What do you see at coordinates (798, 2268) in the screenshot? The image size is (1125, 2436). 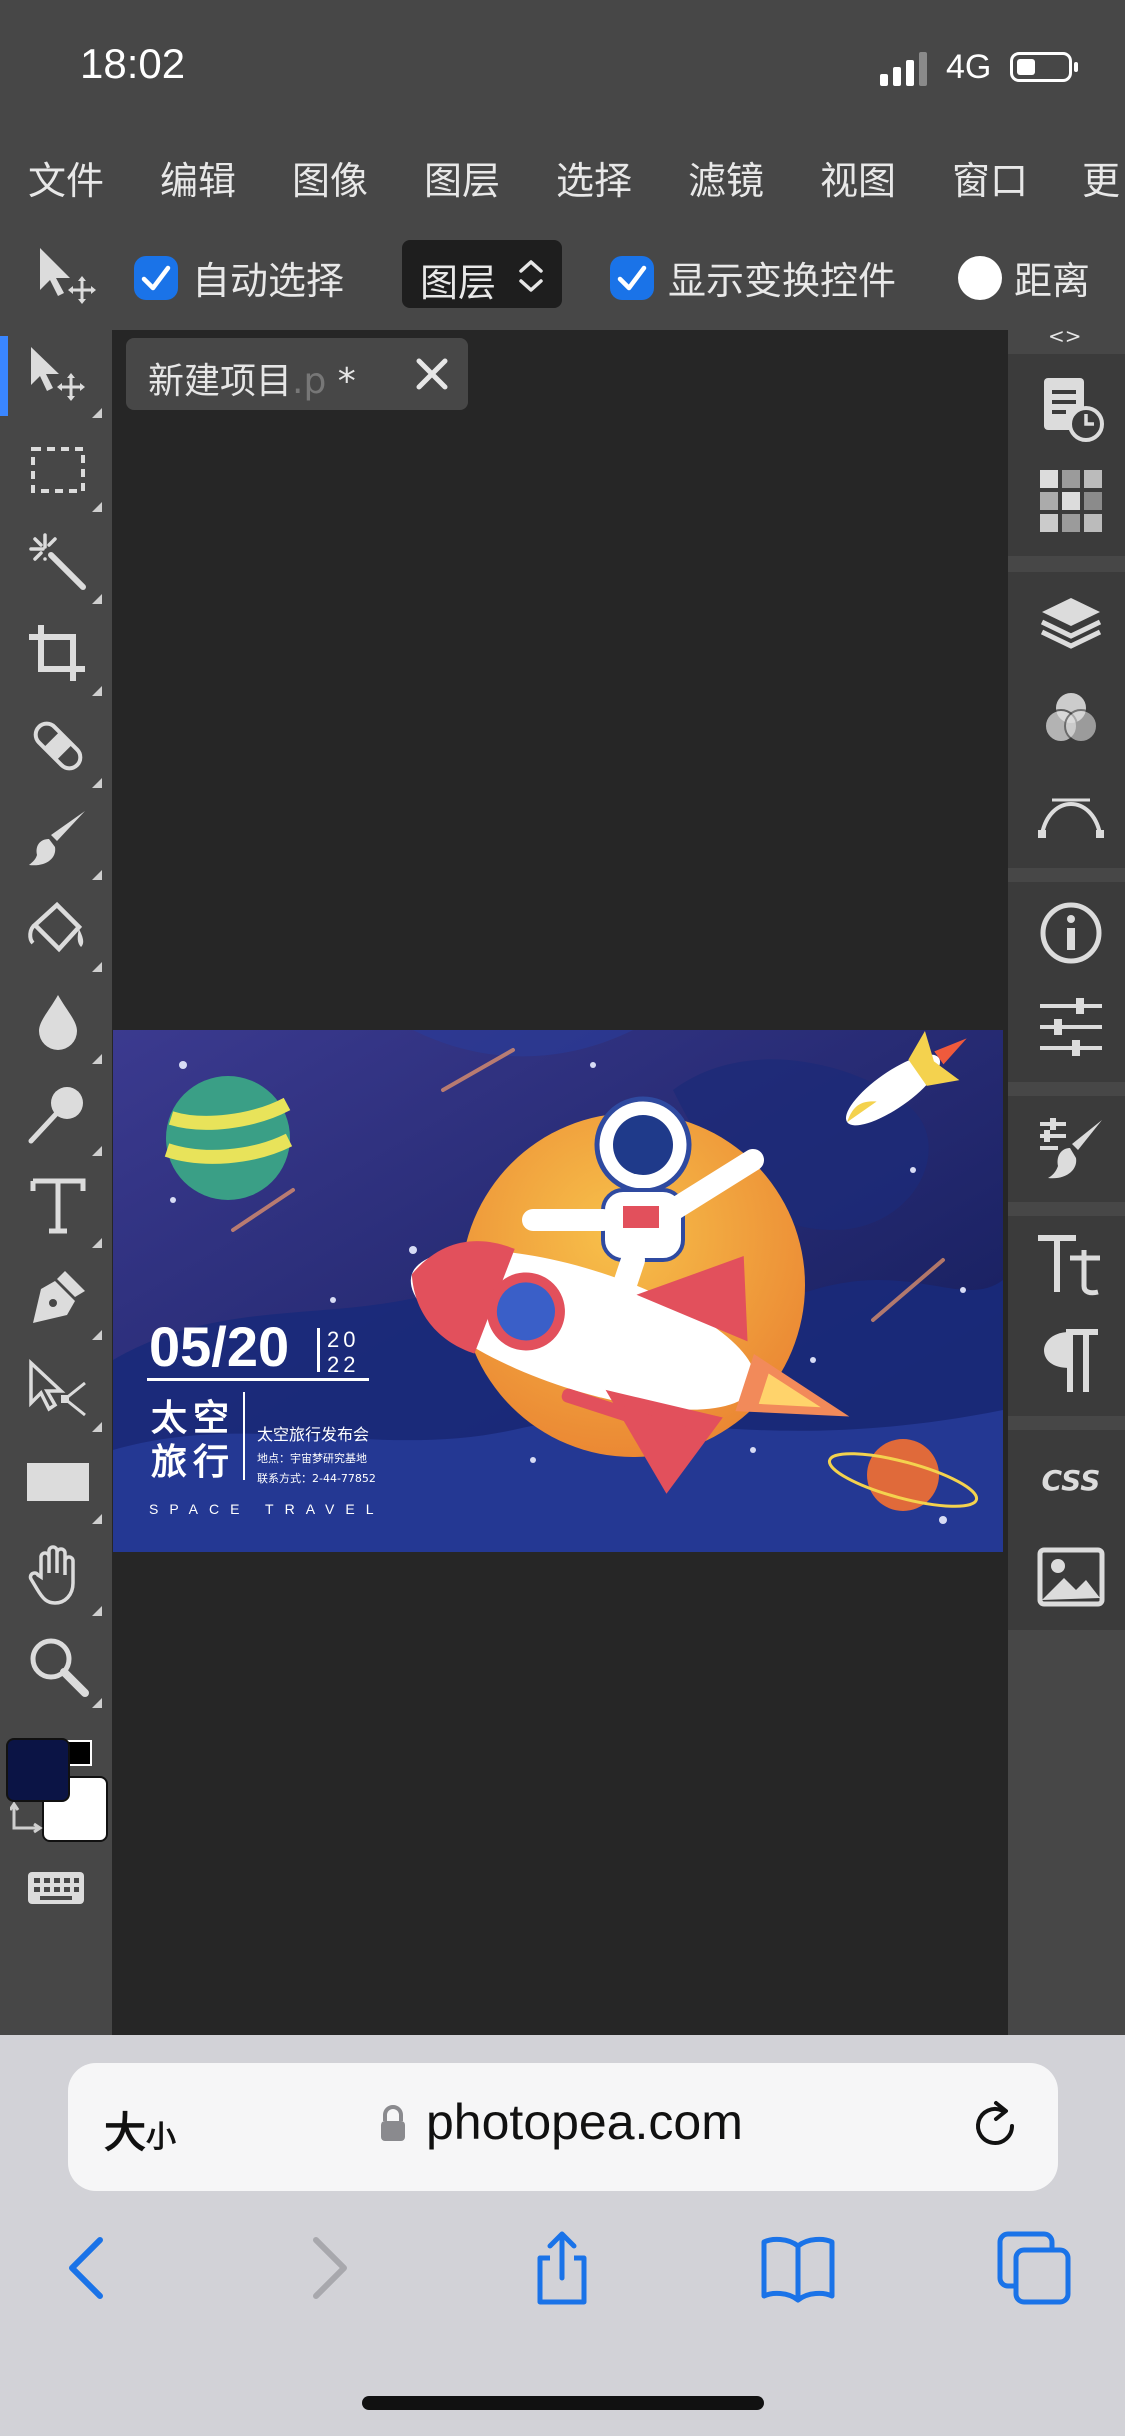 I see `bookmarks-icon` at bounding box center [798, 2268].